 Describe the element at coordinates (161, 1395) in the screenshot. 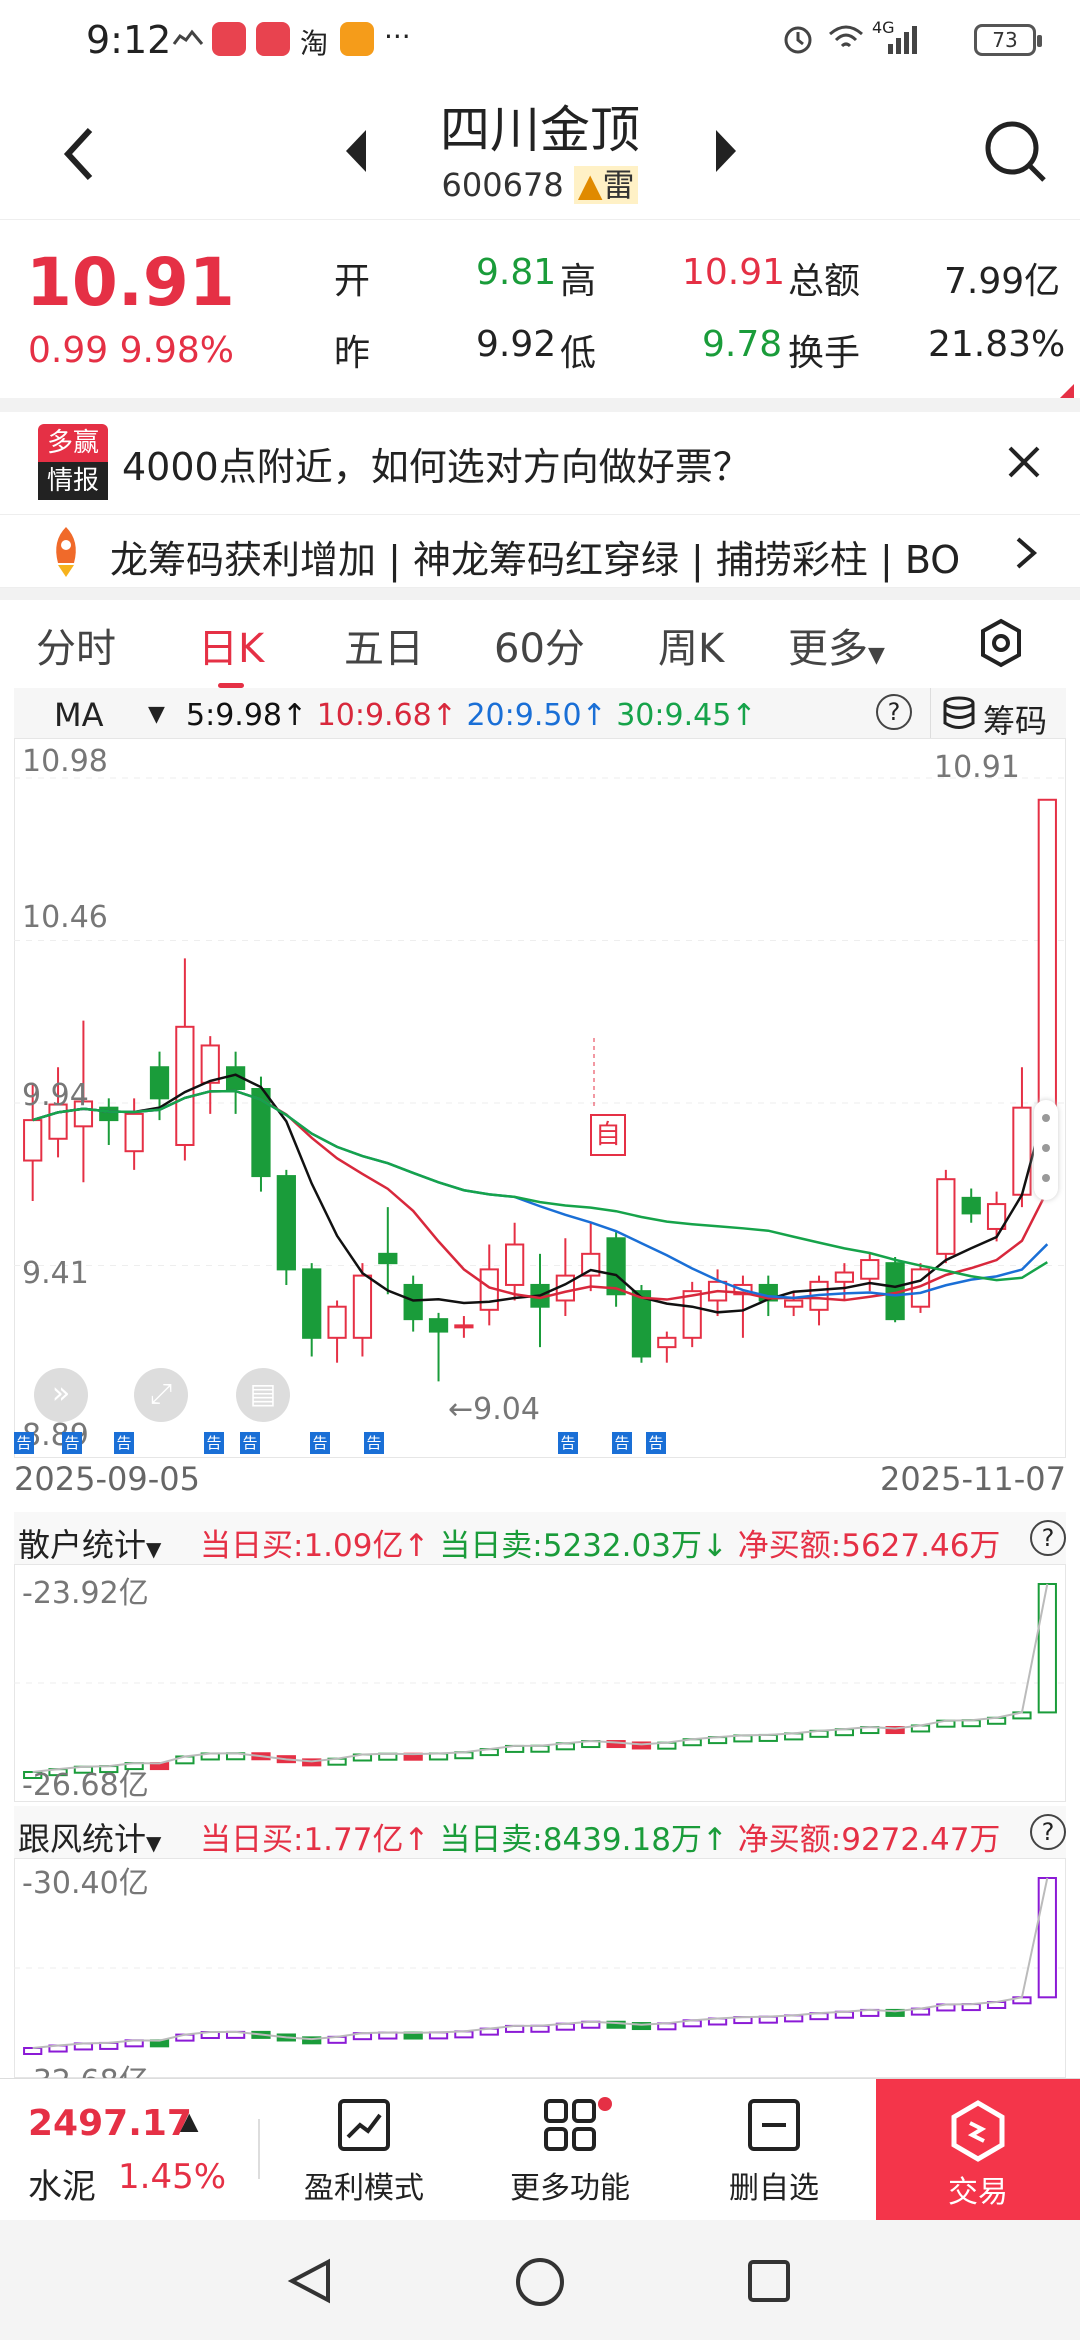

I see `fullscreen-icon: ⤢` at that location.